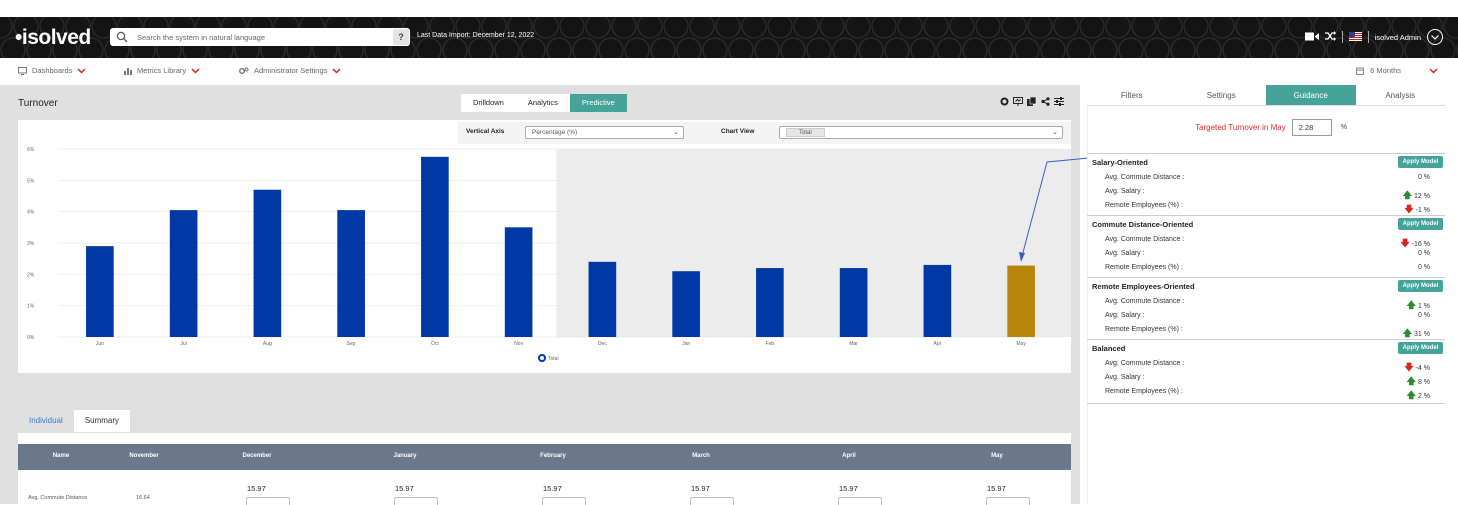  I want to click on metric-value-text: 8 %, so click(1423, 382).